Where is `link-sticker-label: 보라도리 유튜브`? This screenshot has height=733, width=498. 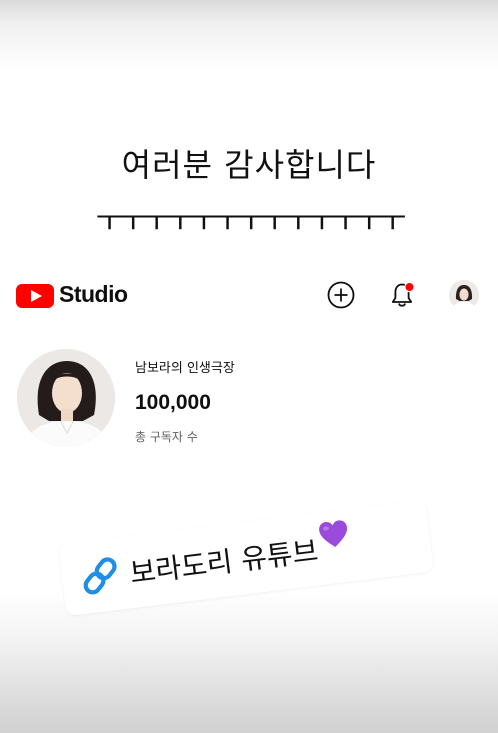
link-sticker-label: 보라도리 유튜브 is located at coordinates (224, 562).